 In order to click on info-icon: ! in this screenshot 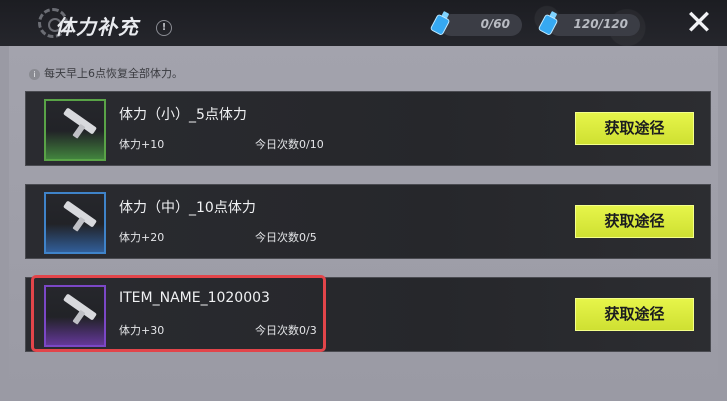, I will do `click(164, 28)`.